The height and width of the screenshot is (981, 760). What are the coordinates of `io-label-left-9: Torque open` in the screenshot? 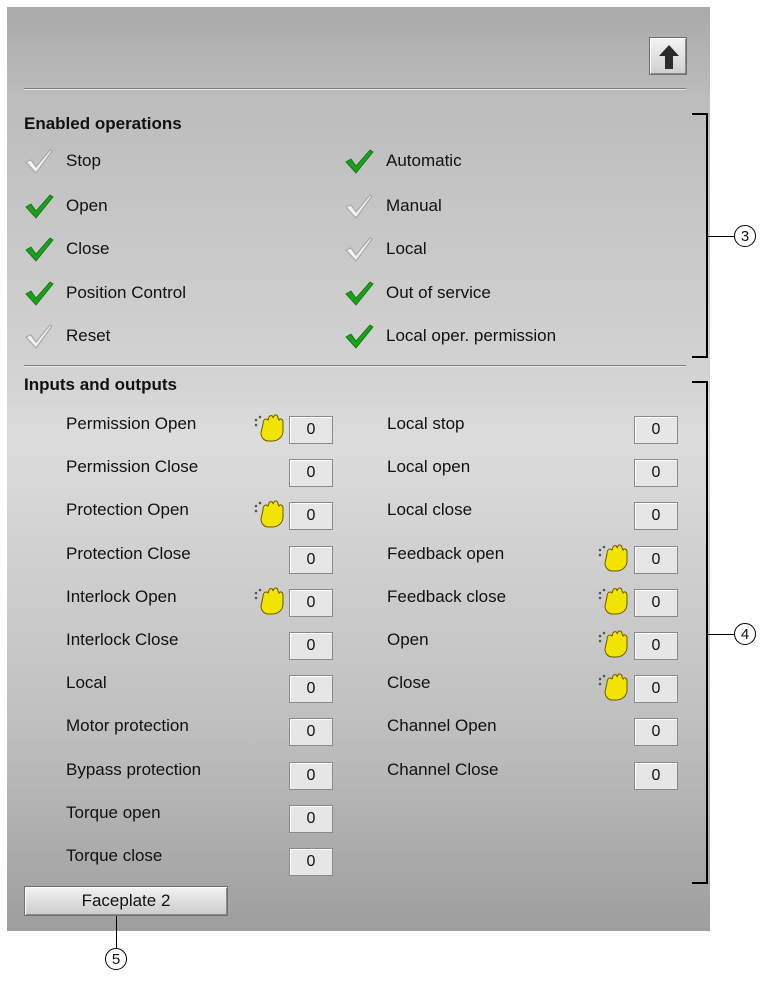 It's located at (113, 812).